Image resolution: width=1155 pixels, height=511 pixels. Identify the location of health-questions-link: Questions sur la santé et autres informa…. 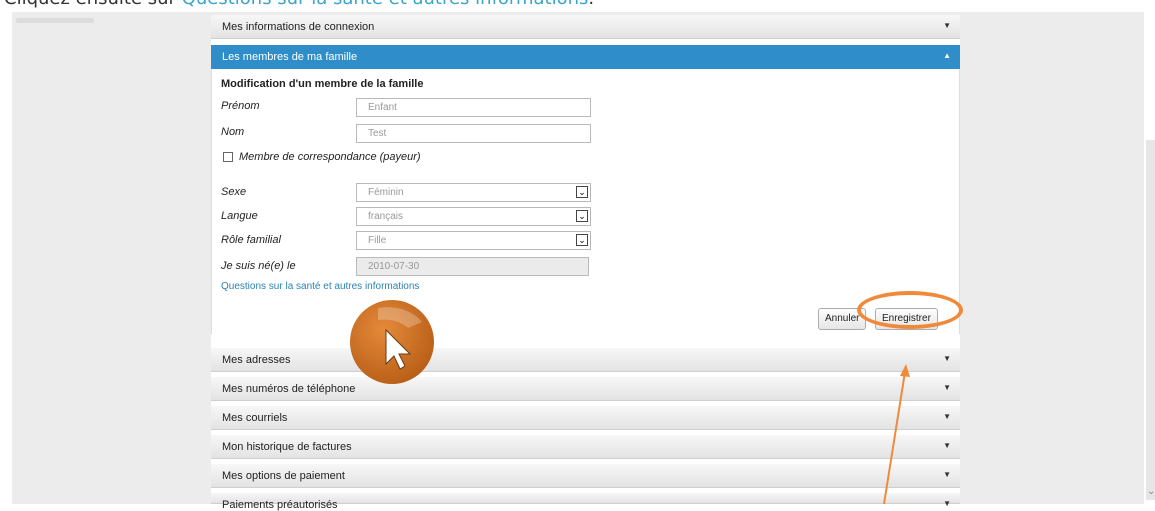
(320, 286).